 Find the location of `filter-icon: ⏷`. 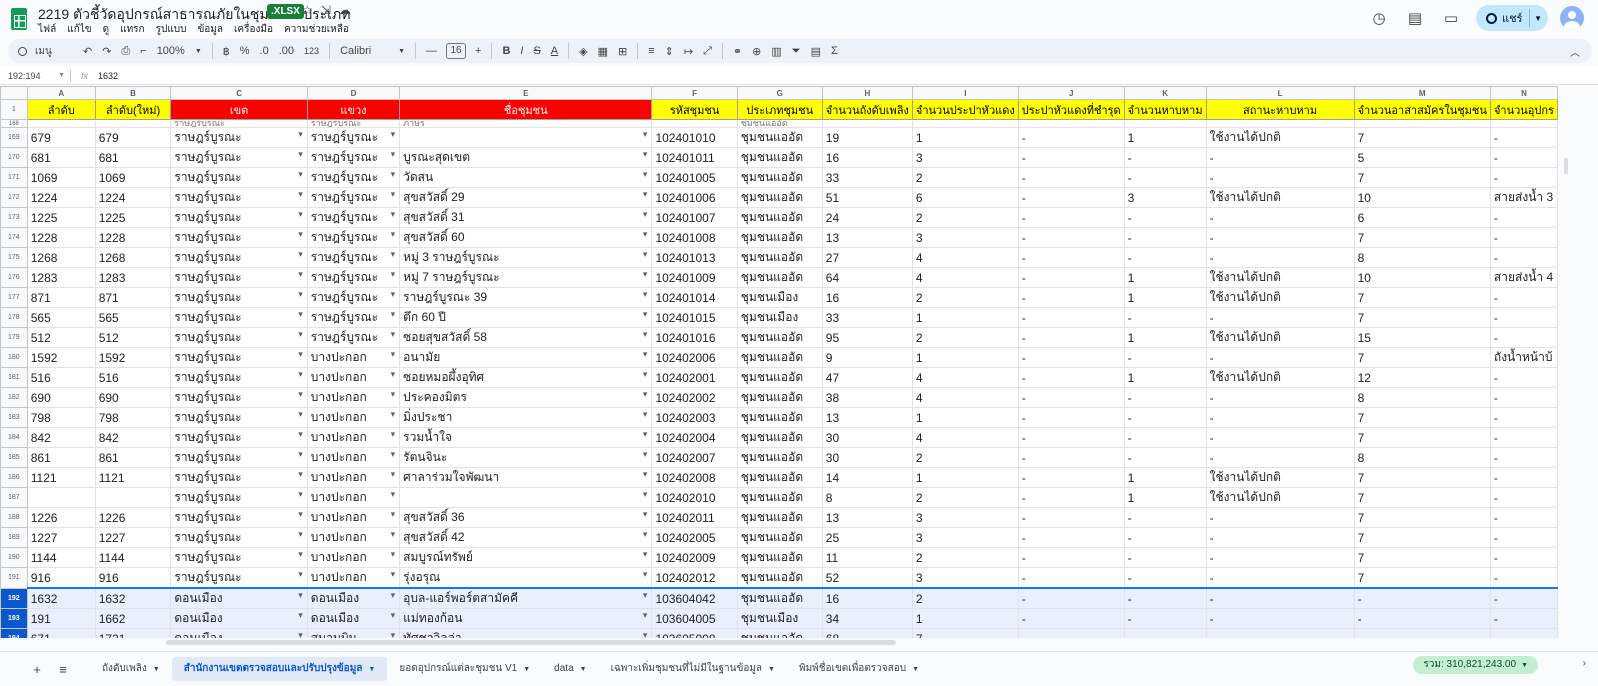

filter-icon: ⏷ is located at coordinates (796, 51).